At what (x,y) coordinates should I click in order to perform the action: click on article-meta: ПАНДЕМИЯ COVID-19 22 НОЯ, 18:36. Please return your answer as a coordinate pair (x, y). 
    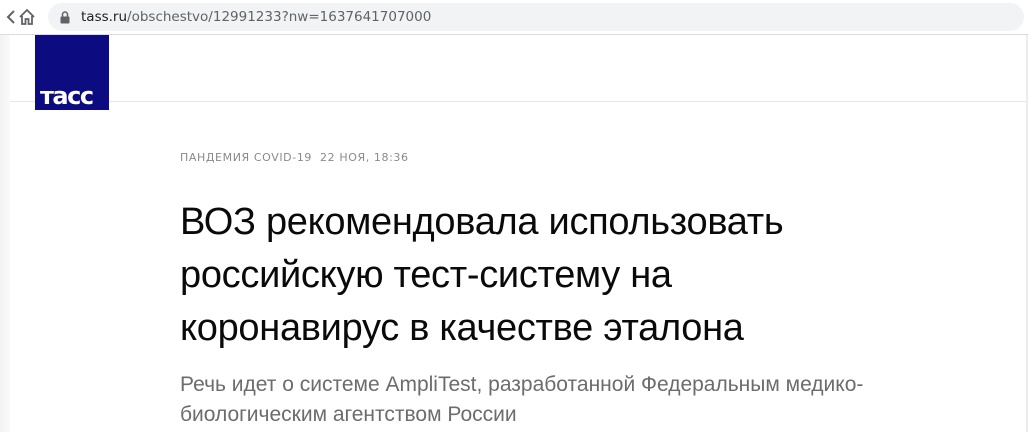
    Looking at the image, I should click on (294, 157).